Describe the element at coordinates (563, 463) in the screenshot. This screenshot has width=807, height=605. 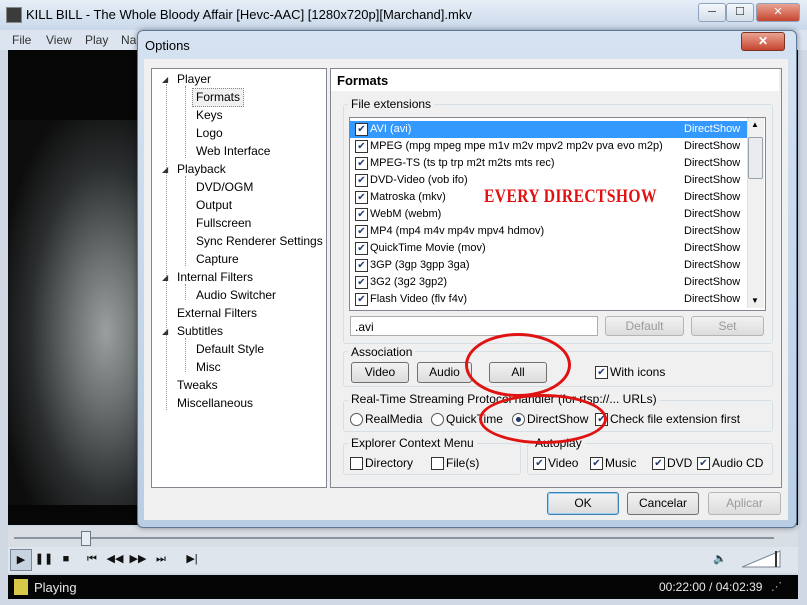
I see `autoplay-video-label: Video` at that location.